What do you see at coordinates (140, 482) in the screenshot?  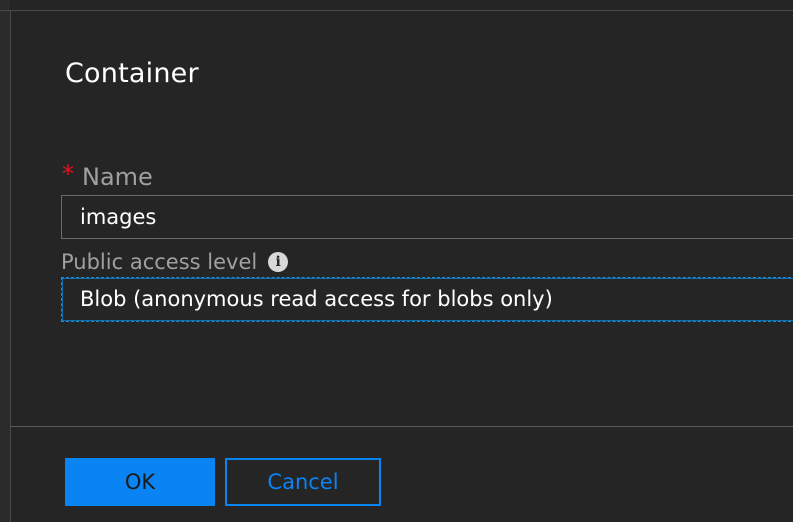 I see `ok-button: OK` at bounding box center [140, 482].